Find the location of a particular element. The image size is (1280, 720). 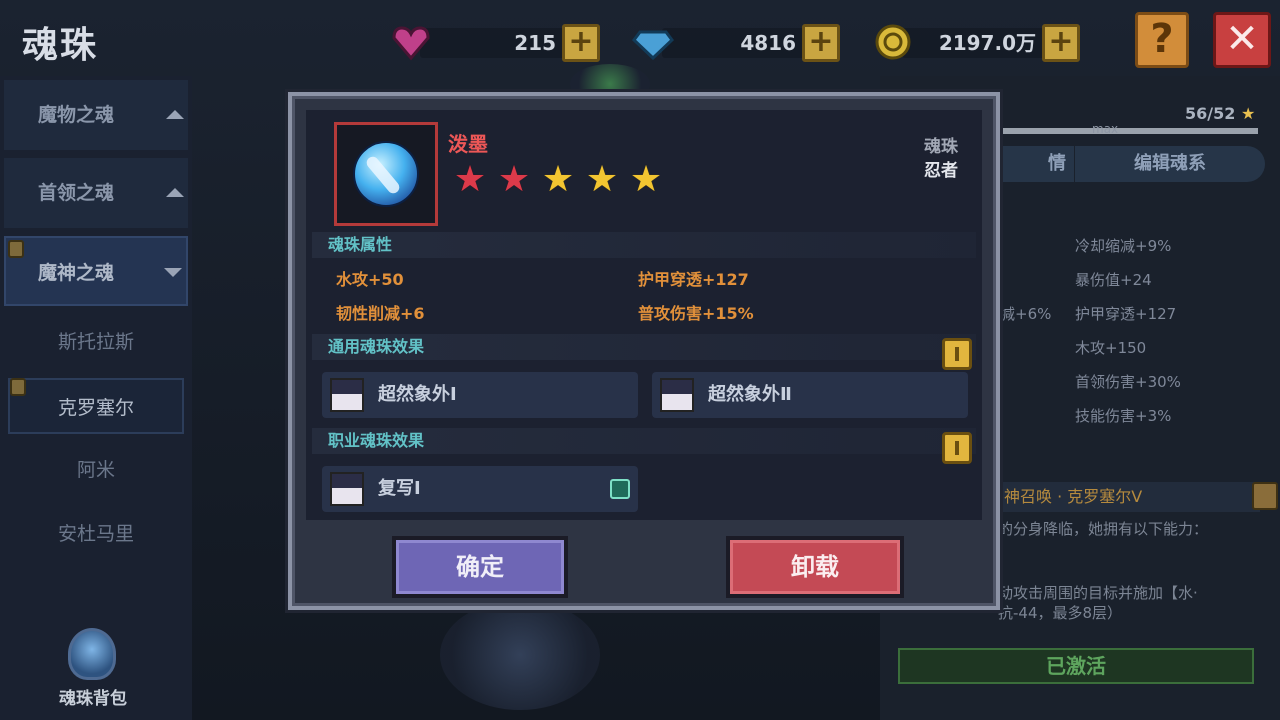

gold-coin-icon is located at coordinates (893, 42).